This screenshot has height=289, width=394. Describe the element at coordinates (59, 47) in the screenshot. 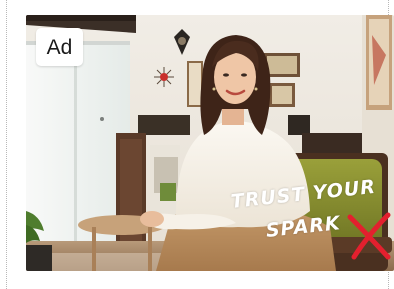

I see `ad-badge: Ad` at that location.